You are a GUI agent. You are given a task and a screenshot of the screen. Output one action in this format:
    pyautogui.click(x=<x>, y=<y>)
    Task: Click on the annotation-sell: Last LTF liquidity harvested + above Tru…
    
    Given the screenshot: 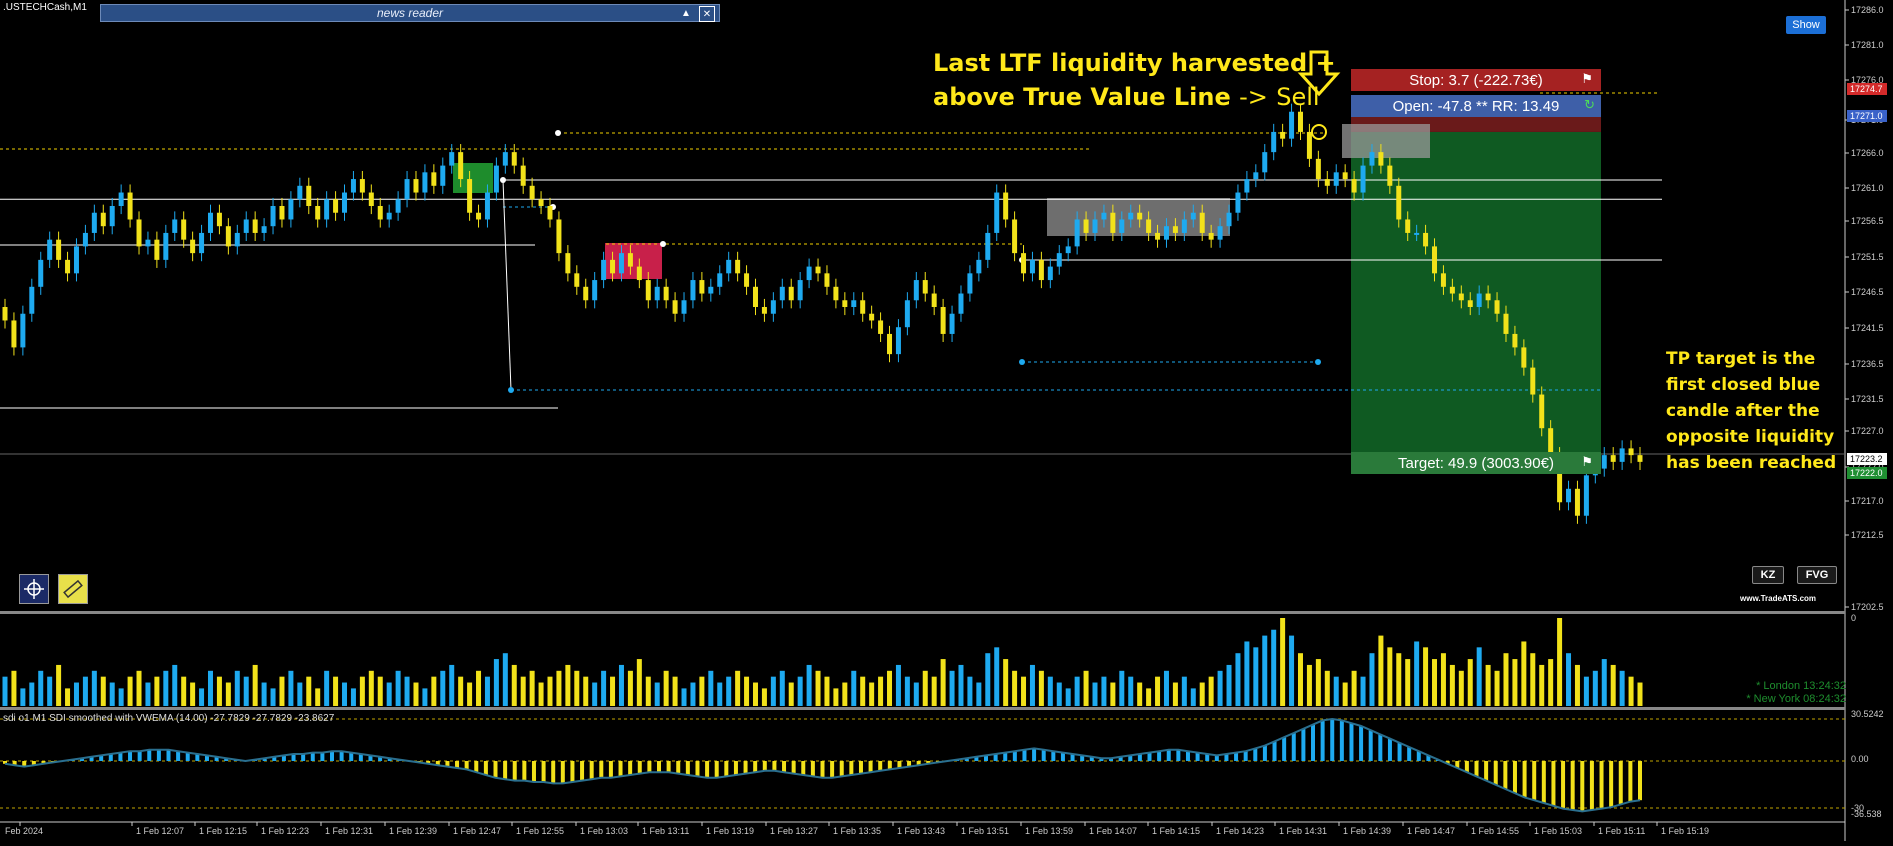 What is the action you would take?
    pyautogui.click(x=1134, y=80)
    